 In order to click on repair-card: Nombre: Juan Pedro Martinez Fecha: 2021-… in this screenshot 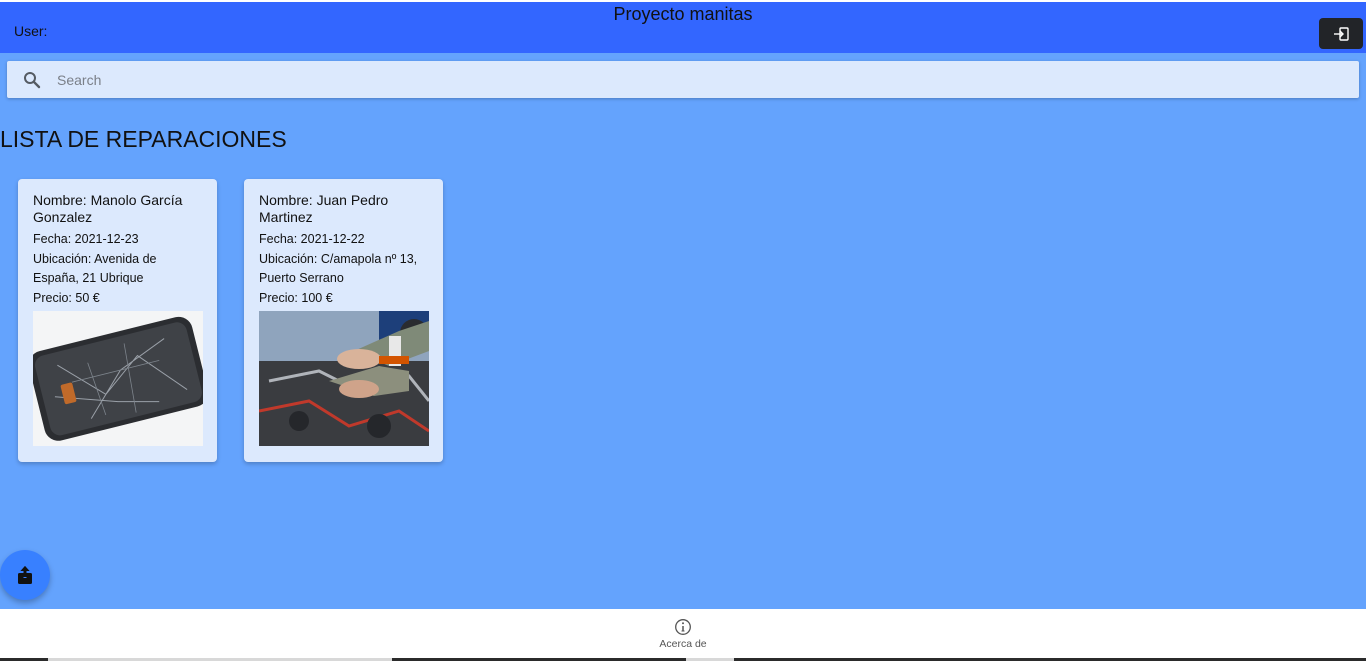, I will do `click(343, 320)`.